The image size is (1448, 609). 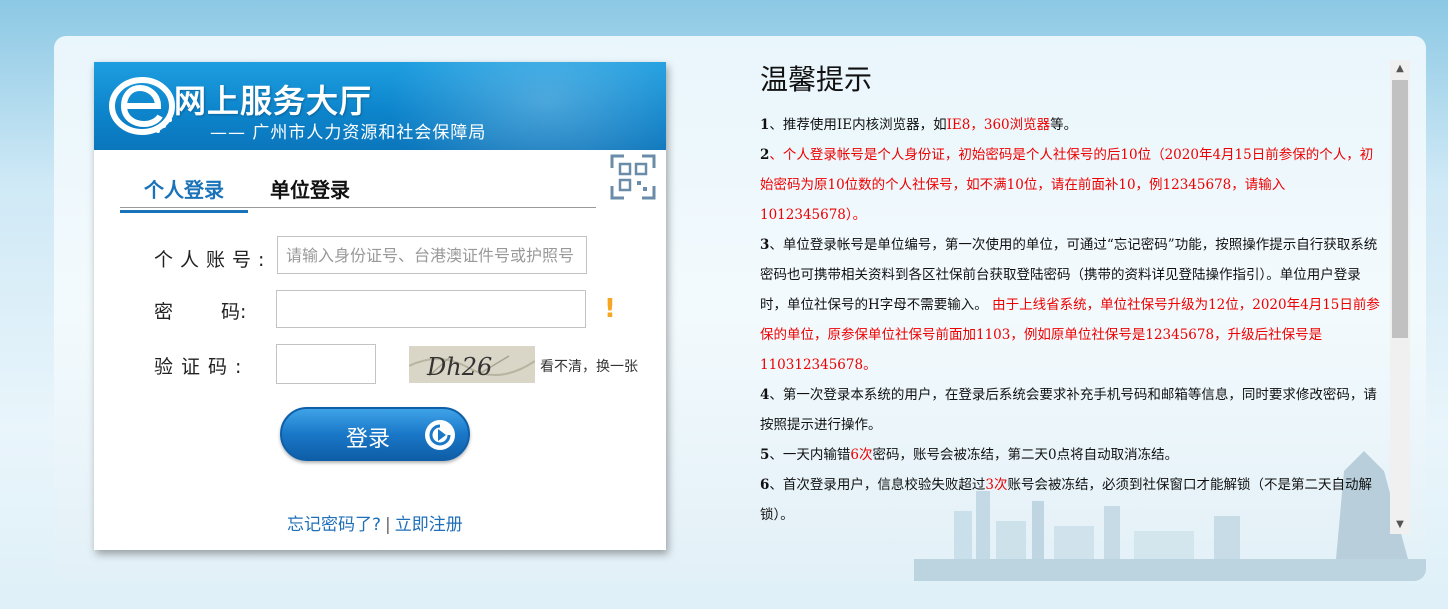 I want to click on tip-red: IE8，360浏览器, so click(x=998, y=125).